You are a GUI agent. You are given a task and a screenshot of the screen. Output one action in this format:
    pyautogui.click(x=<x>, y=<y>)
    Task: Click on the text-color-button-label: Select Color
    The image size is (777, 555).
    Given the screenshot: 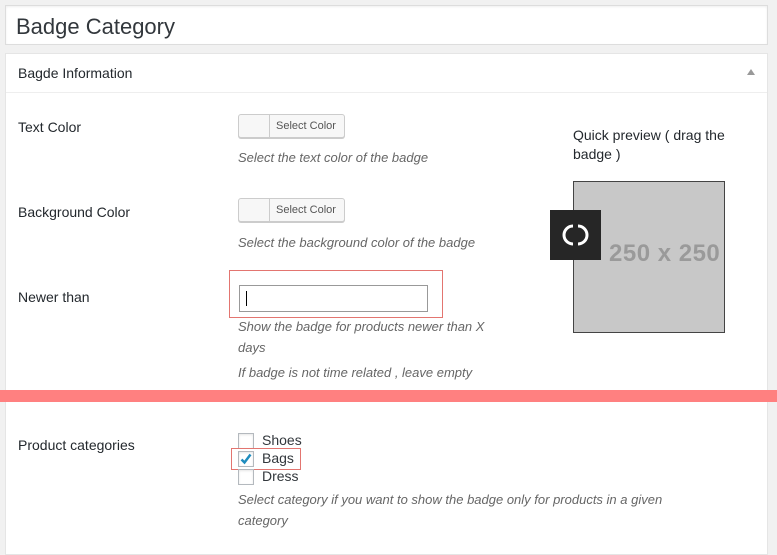 What is the action you would take?
    pyautogui.click(x=306, y=126)
    